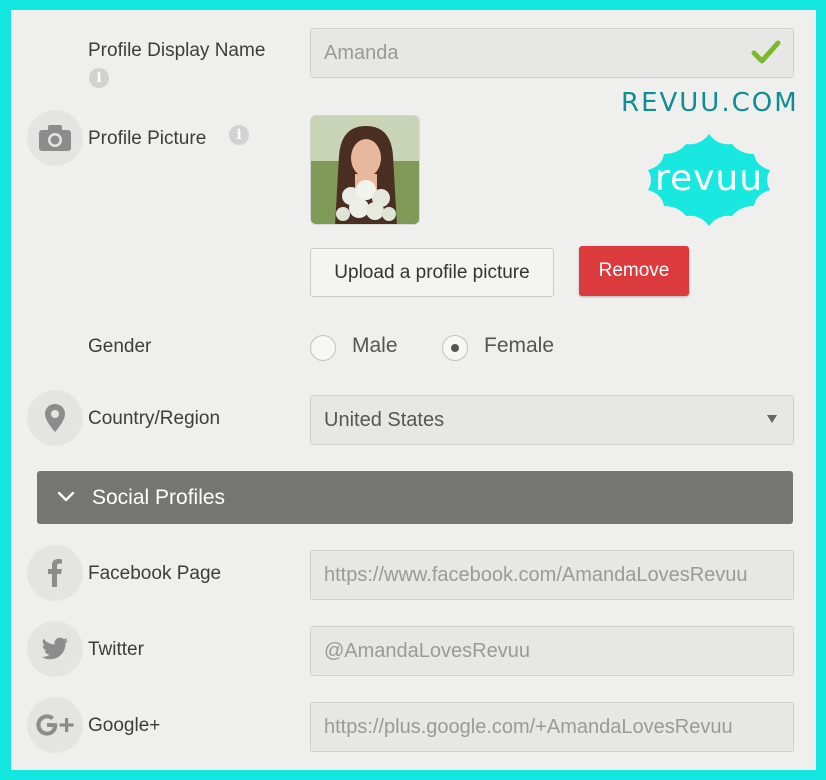 Image resolution: width=826 pixels, height=780 pixels. What do you see at coordinates (124, 725) in the screenshot?
I see `google-plus-label: Google+` at bounding box center [124, 725].